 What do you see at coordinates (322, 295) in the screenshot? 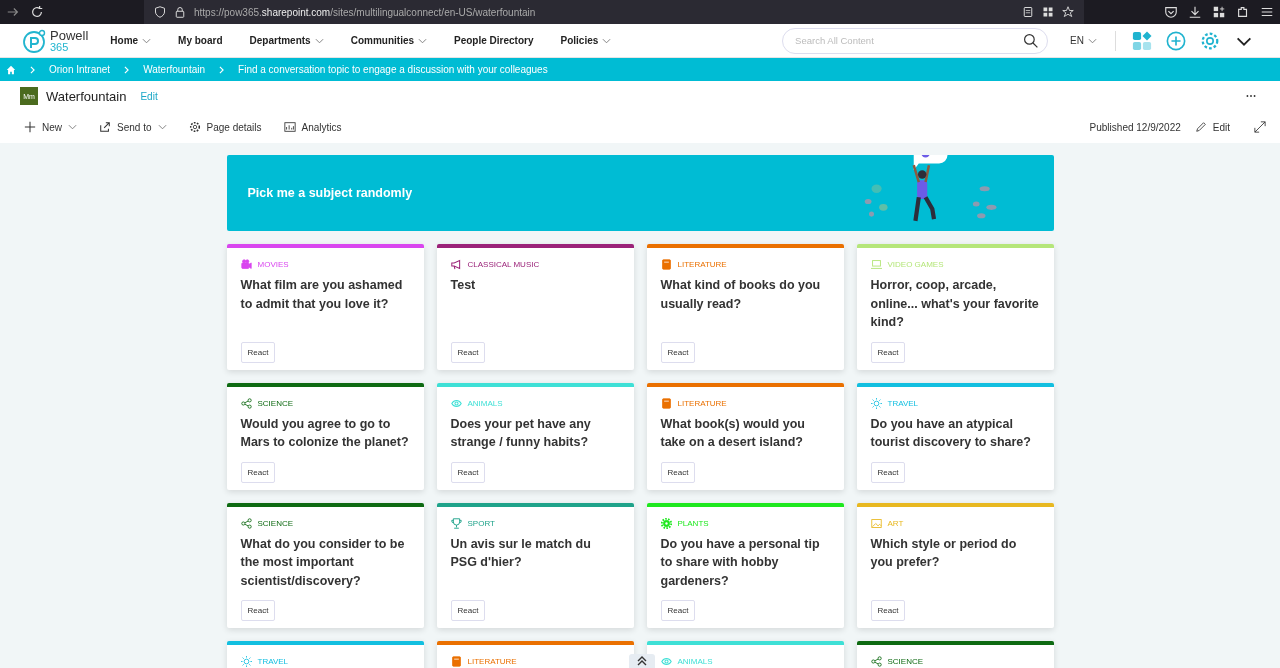
I see `question-text: What film are you ashamed to admit that you love it?` at bounding box center [322, 295].